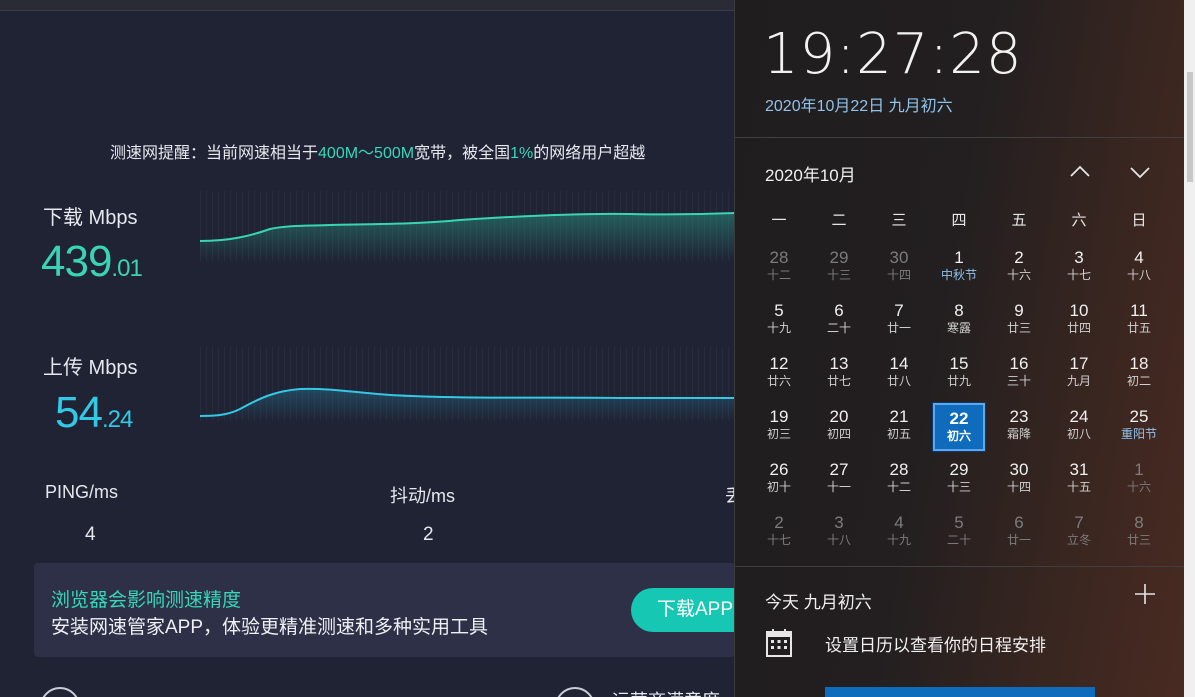 The height and width of the screenshot is (697, 1195). I want to click on calendar-day: 18 初二, so click(1139, 374).